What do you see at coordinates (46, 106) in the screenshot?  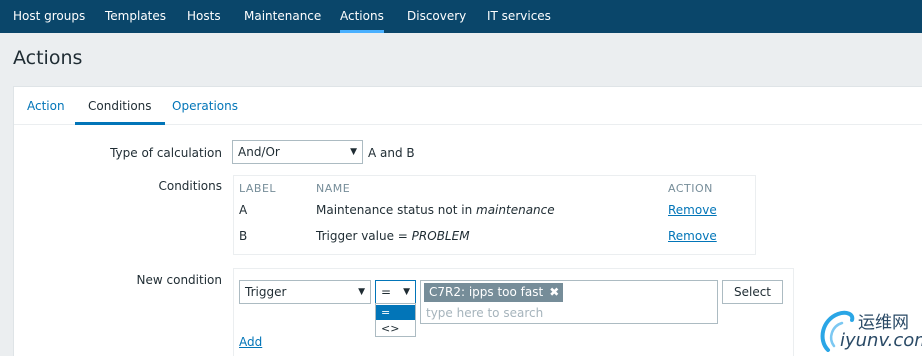 I see `tab-action: Action` at bounding box center [46, 106].